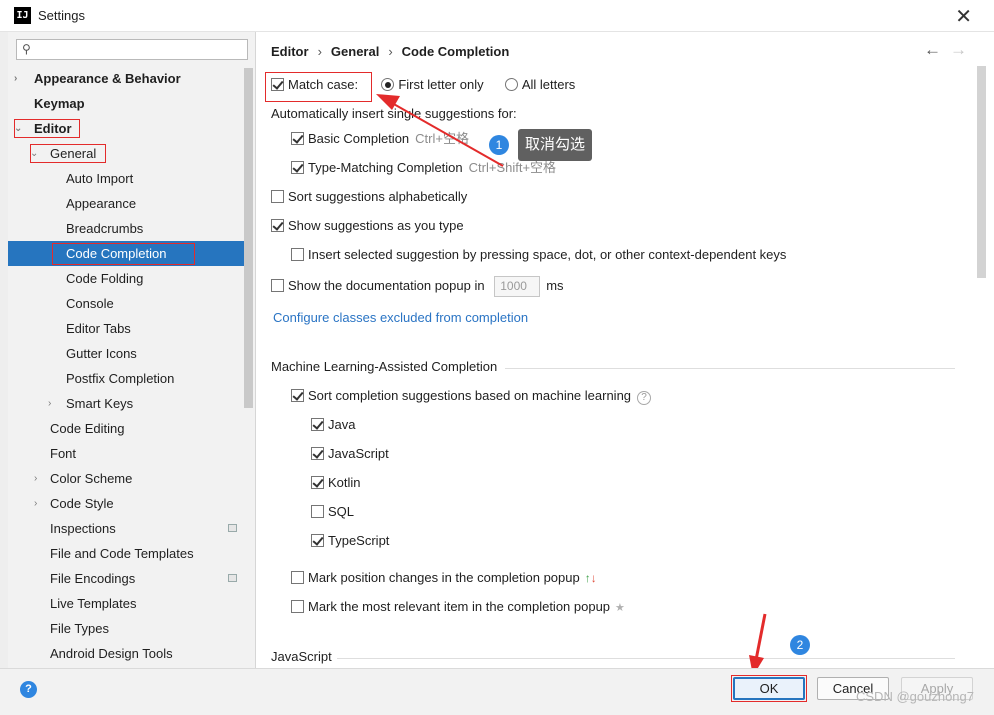 This screenshot has height=715, width=994. I want to click on breadcrumb-item-general: General, so click(355, 51).